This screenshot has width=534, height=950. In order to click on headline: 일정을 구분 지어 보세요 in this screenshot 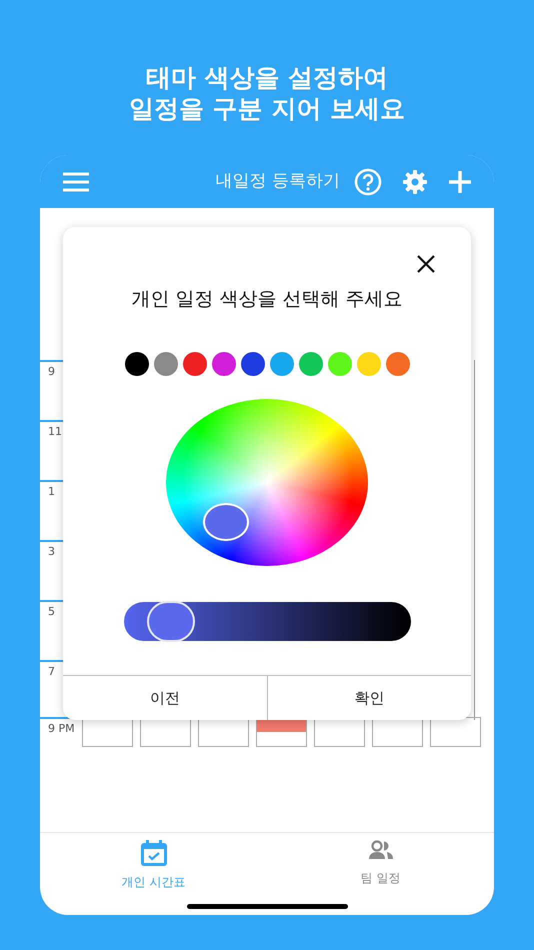, I will do `click(267, 108)`.